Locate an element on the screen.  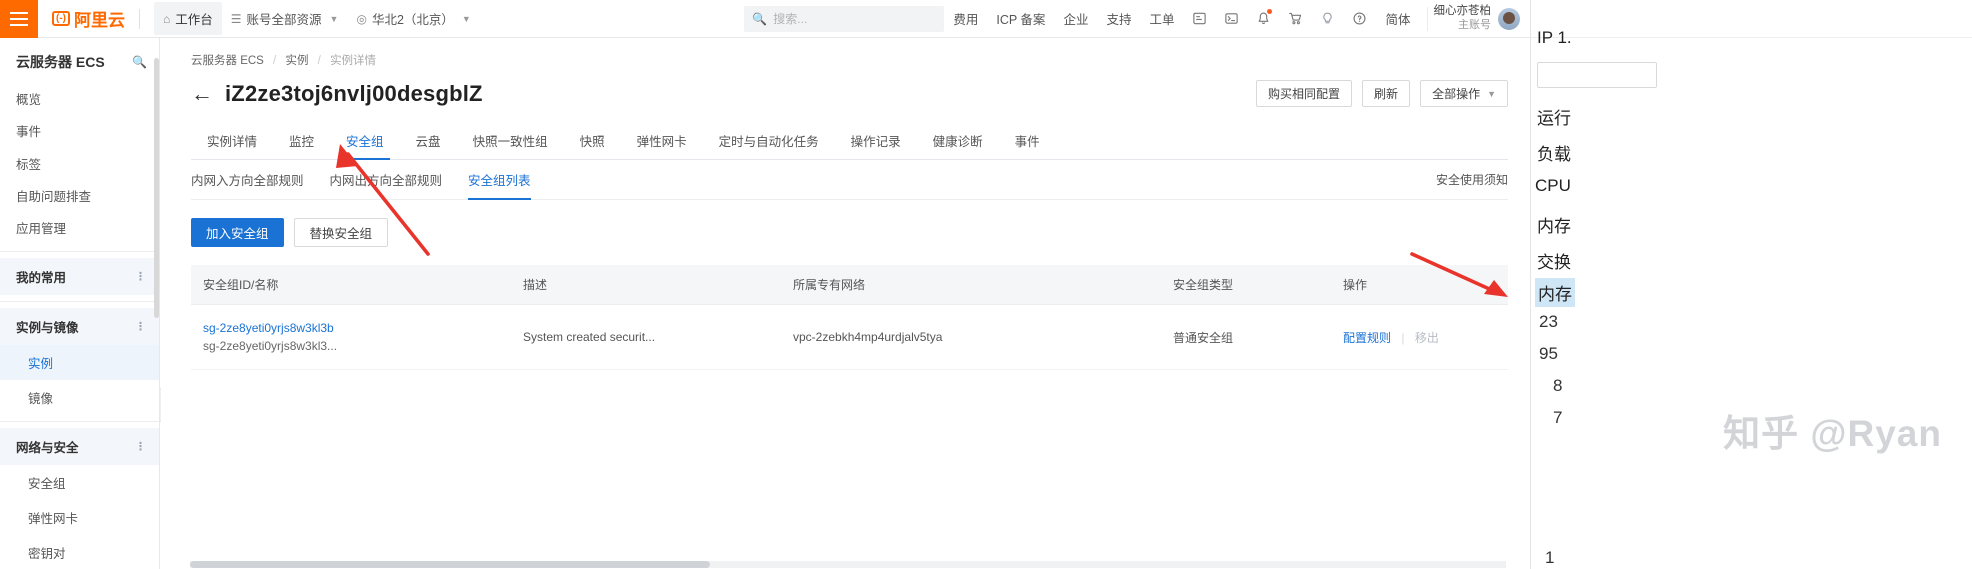
replace-security-group-button: 替换安全组 is located at coordinates (341, 232).